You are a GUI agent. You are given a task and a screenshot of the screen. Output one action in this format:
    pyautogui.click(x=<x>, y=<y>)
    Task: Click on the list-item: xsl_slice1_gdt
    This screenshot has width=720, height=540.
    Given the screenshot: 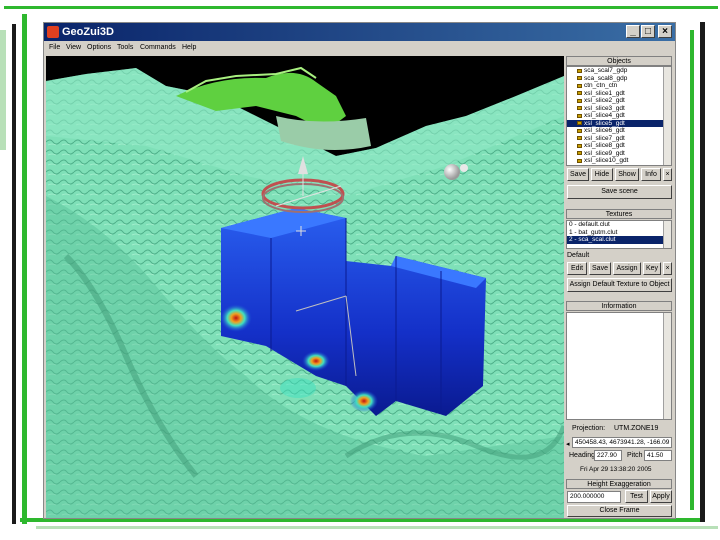 What is the action you would take?
    pyautogui.click(x=619, y=94)
    